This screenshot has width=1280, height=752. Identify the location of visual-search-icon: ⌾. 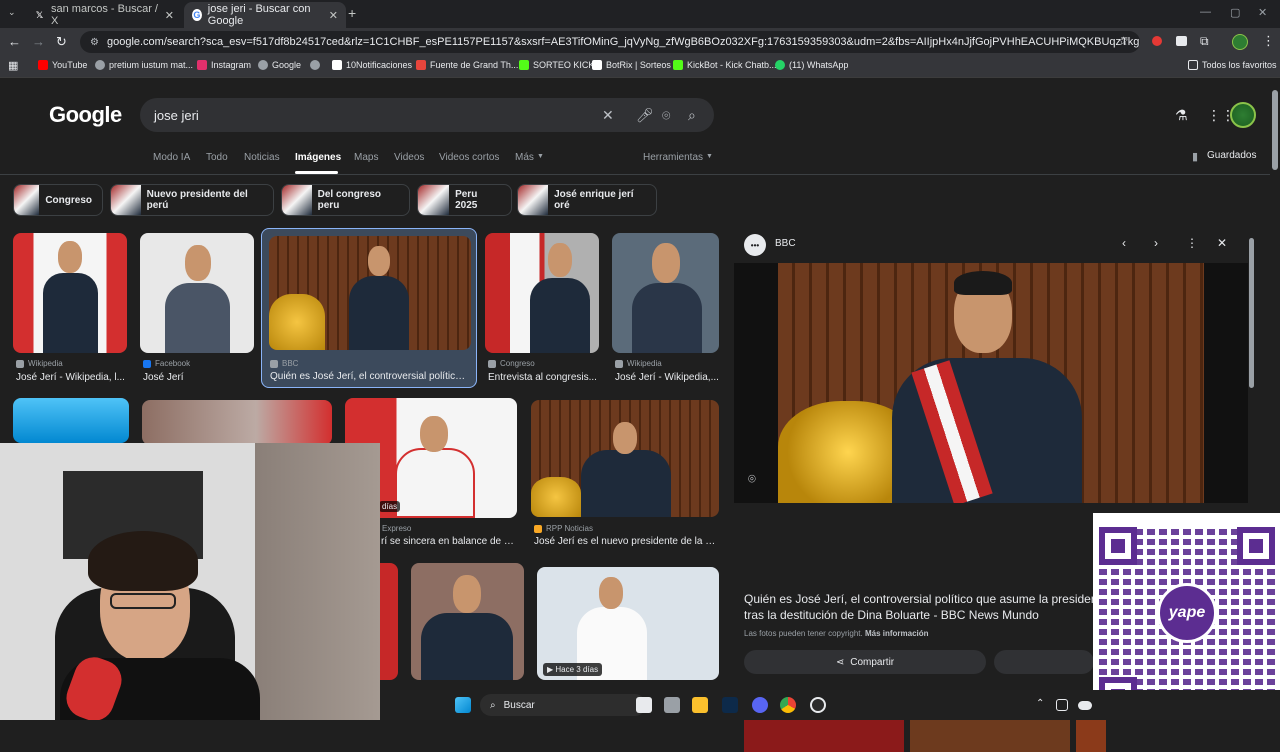
(752, 479).